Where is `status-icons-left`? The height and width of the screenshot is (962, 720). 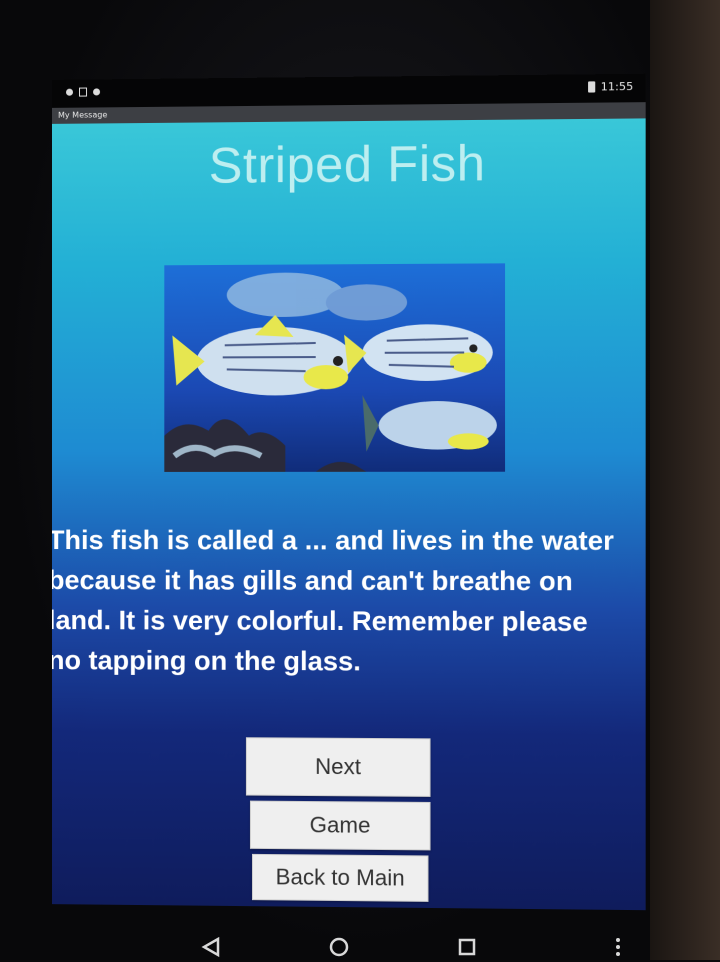 status-icons-left is located at coordinates (83, 91).